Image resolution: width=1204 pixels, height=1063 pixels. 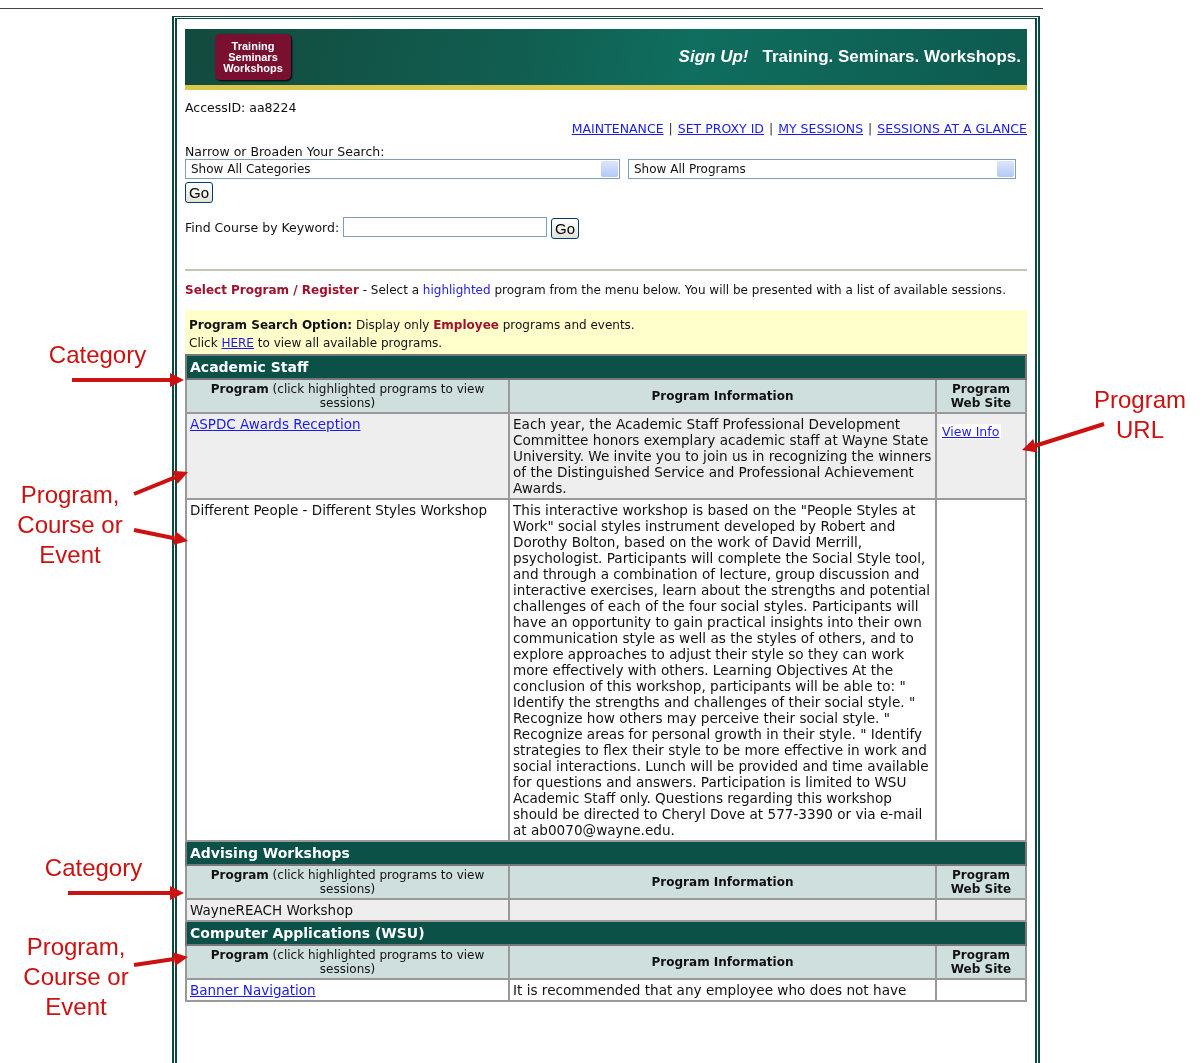 What do you see at coordinates (339, 510) in the screenshot?
I see `program-name: Different People - Different Styles Workshop` at bounding box center [339, 510].